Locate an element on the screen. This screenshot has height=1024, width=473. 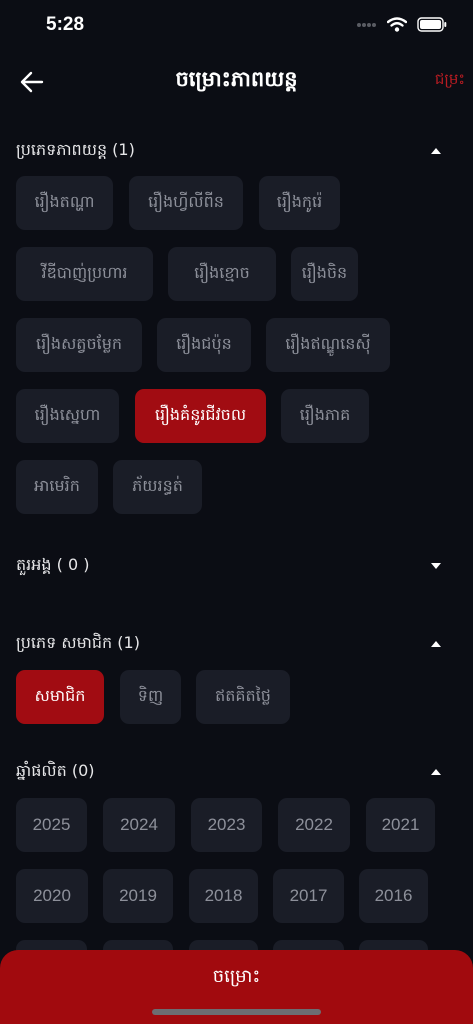
wifi-icon is located at coordinates (397, 24).